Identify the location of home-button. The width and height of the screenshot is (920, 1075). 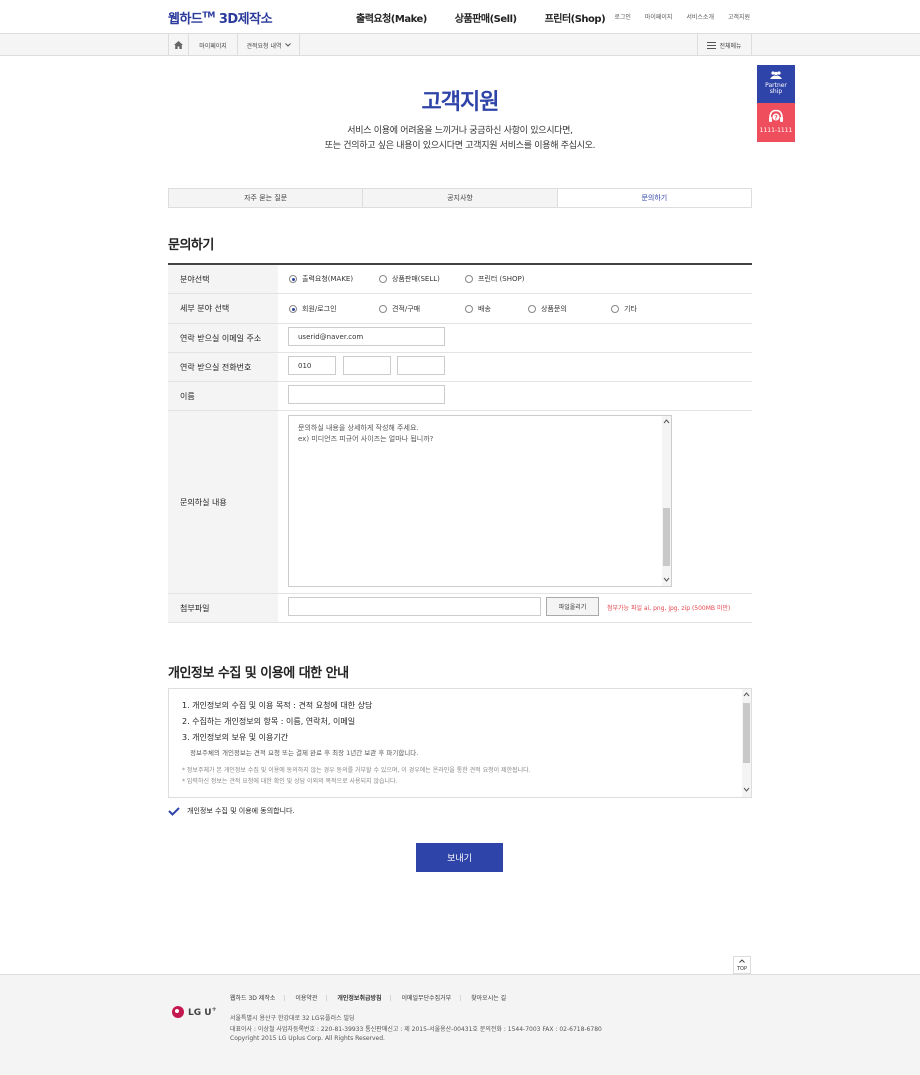
(178, 45).